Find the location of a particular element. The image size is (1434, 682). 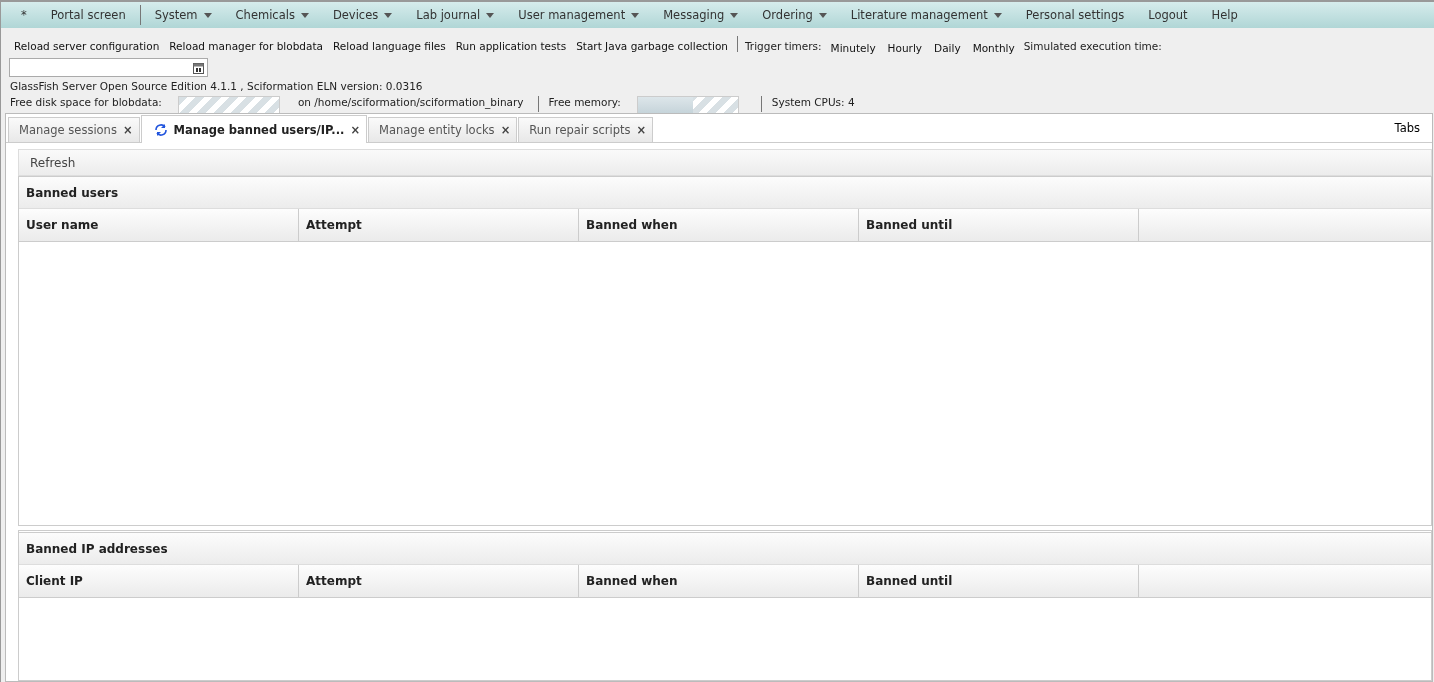

tab: Manage banned users/IP... × is located at coordinates (254, 129).